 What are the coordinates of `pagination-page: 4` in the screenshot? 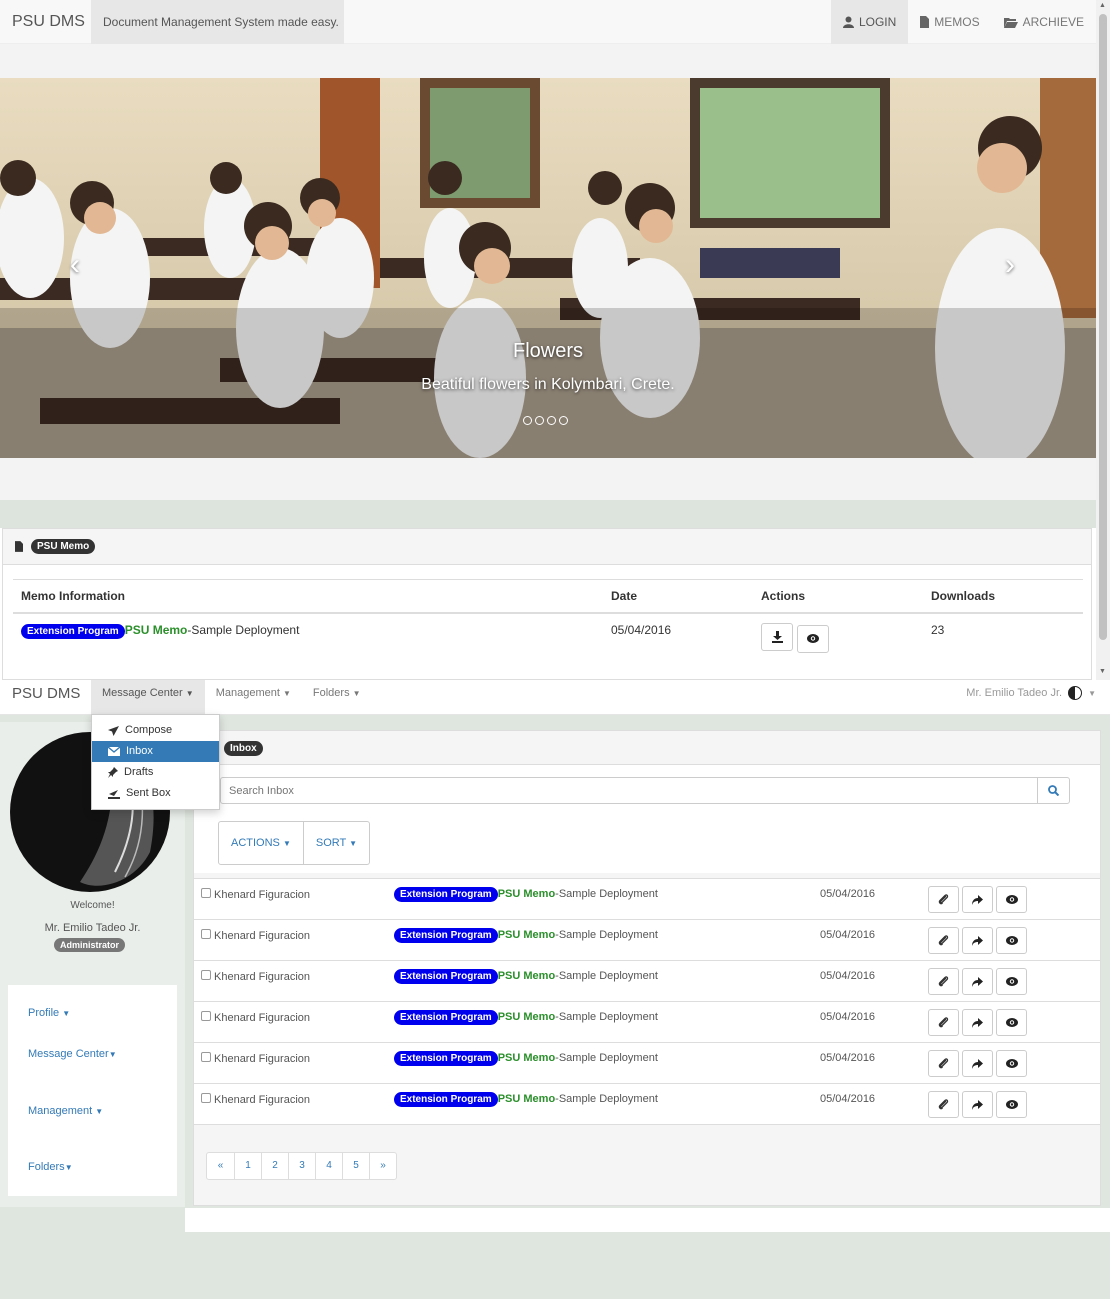 It's located at (328, 1166).